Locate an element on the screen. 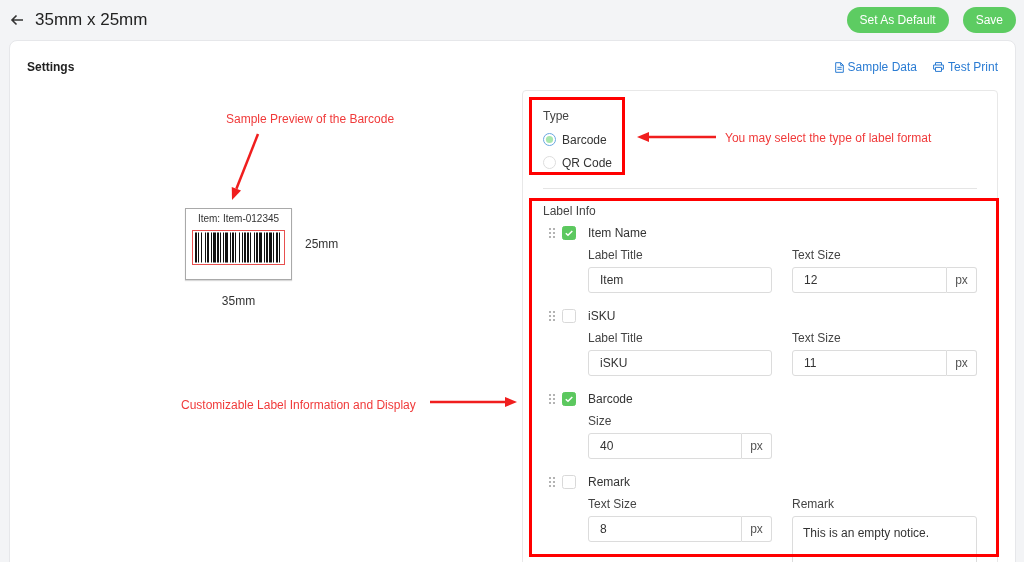 This screenshot has height=562, width=1024. field-name: Remark is located at coordinates (609, 482).